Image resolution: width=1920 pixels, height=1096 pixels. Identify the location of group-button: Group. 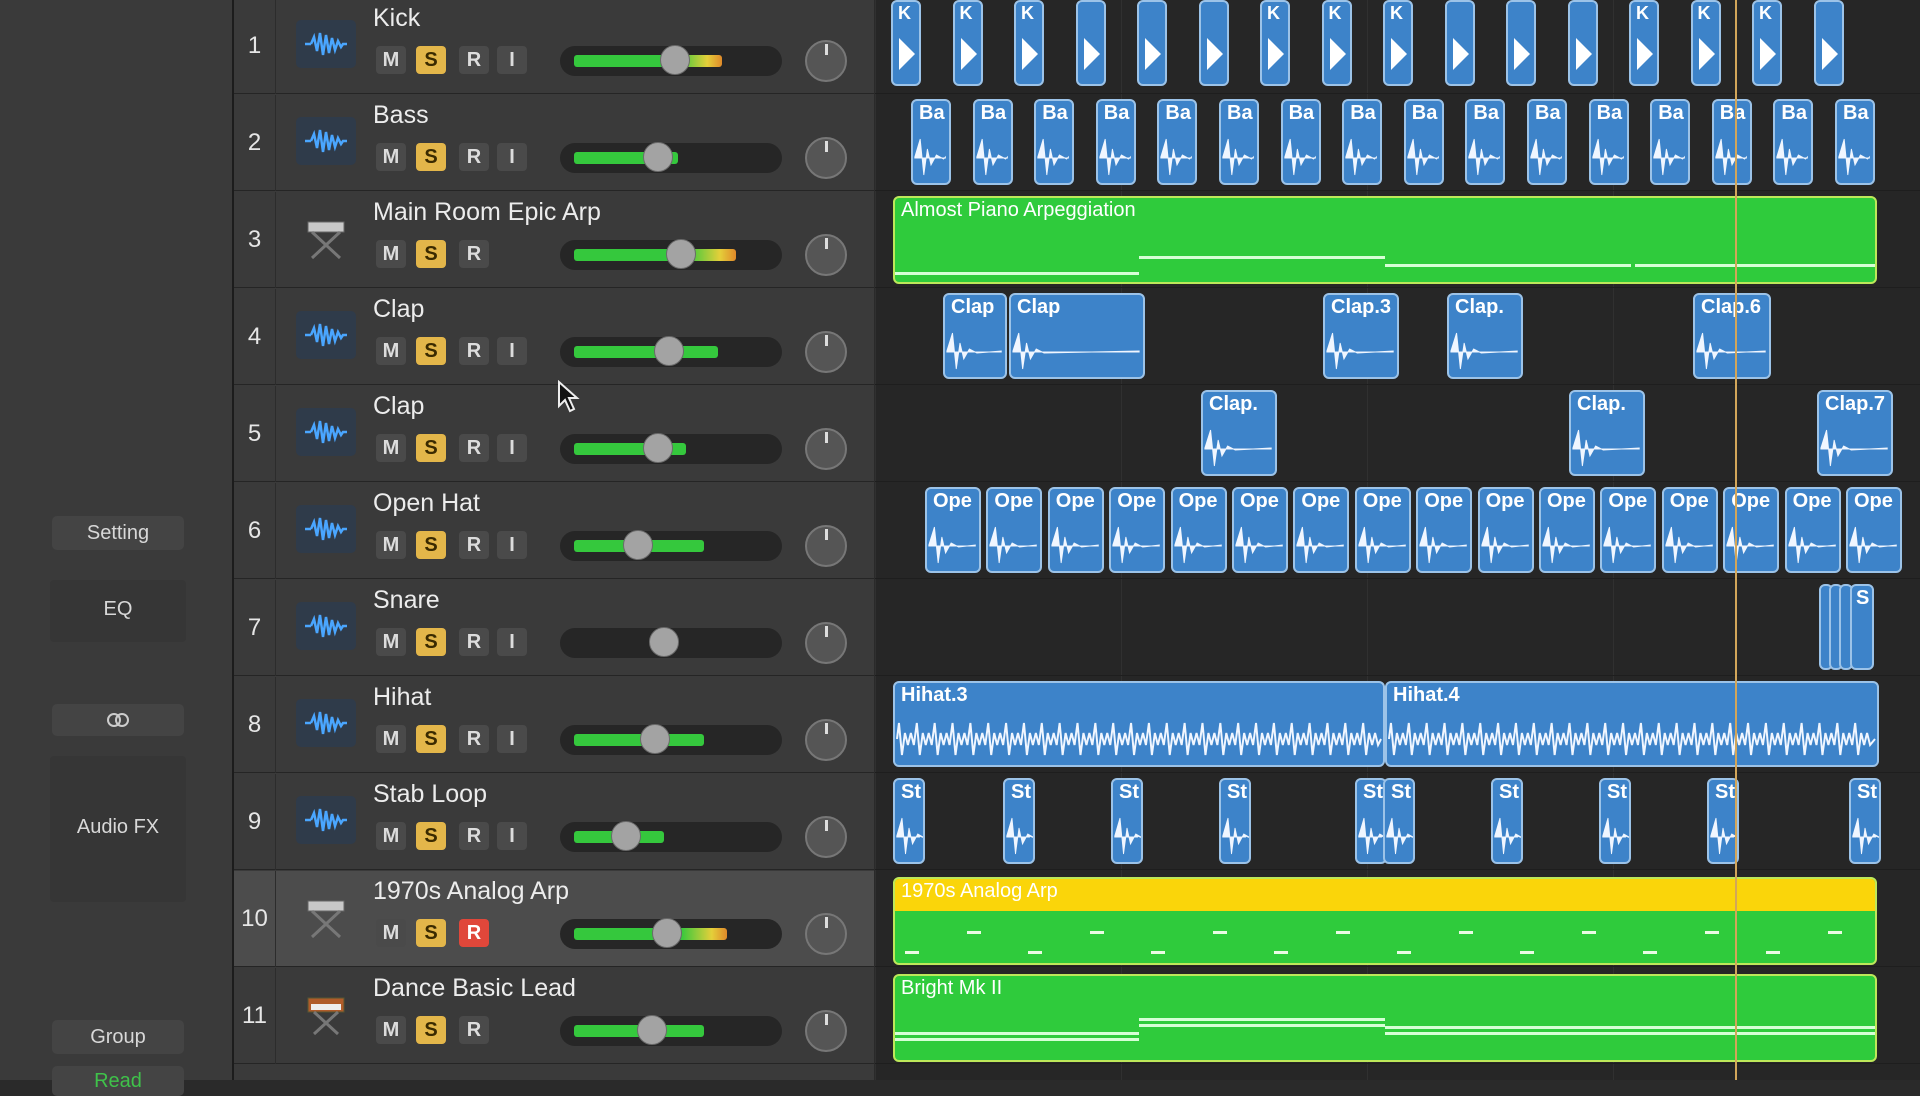
(118, 1037).